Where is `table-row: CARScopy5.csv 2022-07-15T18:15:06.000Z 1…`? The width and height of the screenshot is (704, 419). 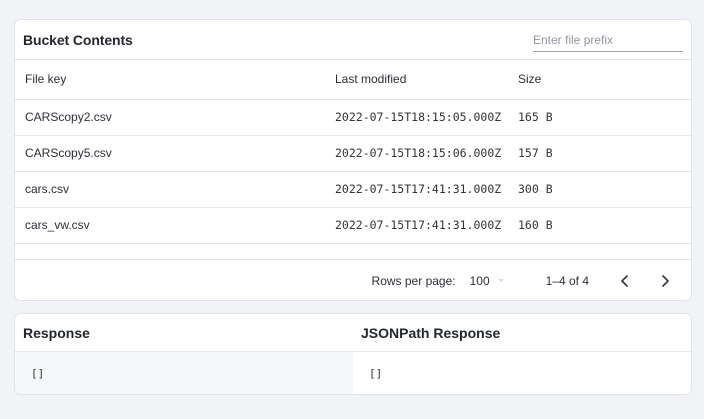 table-row: CARScopy5.csv 2022-07-15T18:15:06.000Z 1… is located at coordinates (353, 153).